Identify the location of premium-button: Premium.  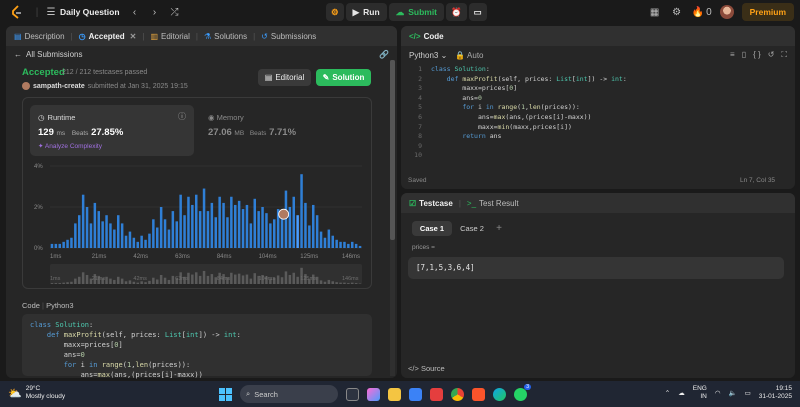
(767, 12).